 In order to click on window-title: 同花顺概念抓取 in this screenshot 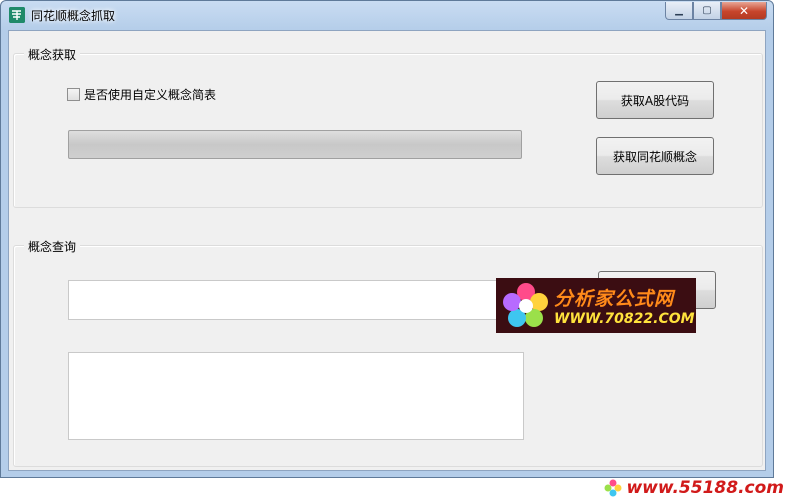, I will do `click(73, 16)`.